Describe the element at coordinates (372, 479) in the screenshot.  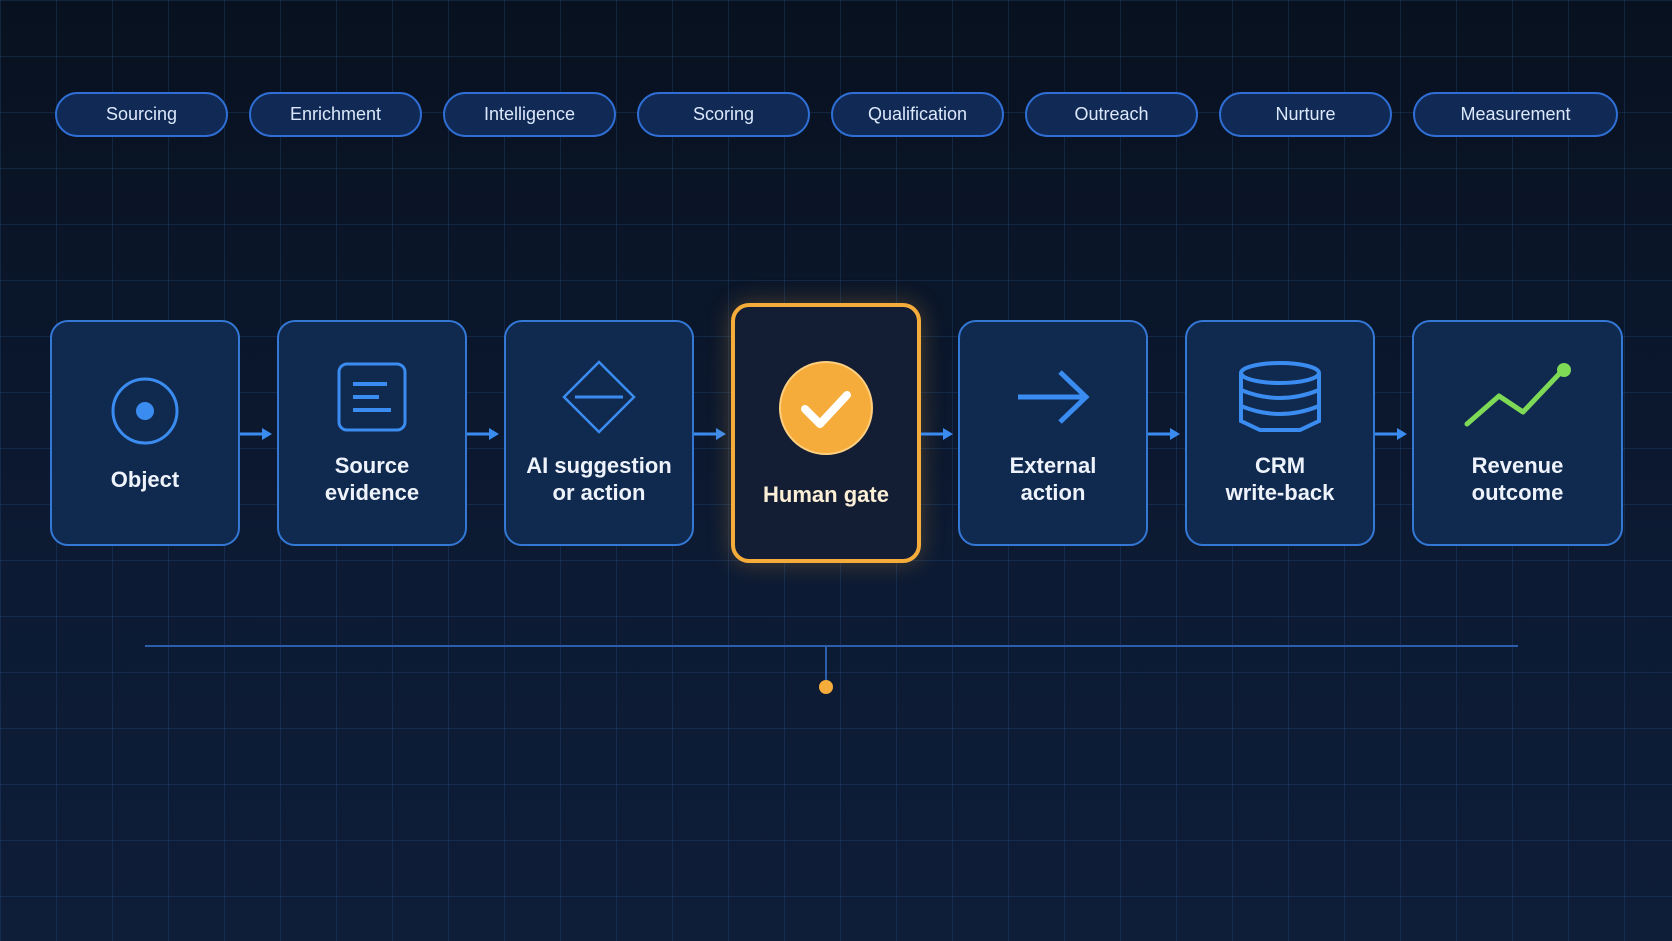
I see `flow-card-label: Source evidence` at that location.